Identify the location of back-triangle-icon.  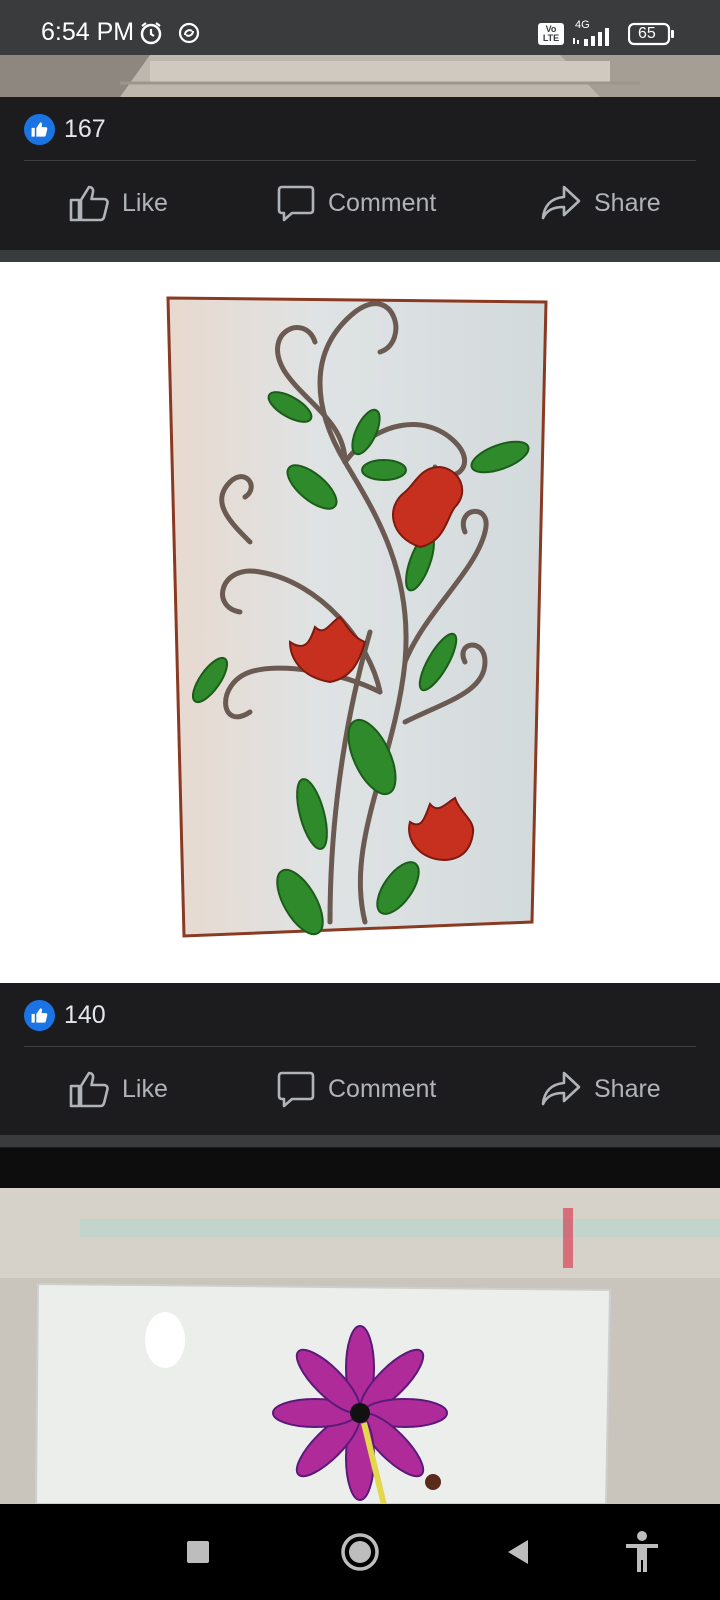
(518, 1552).